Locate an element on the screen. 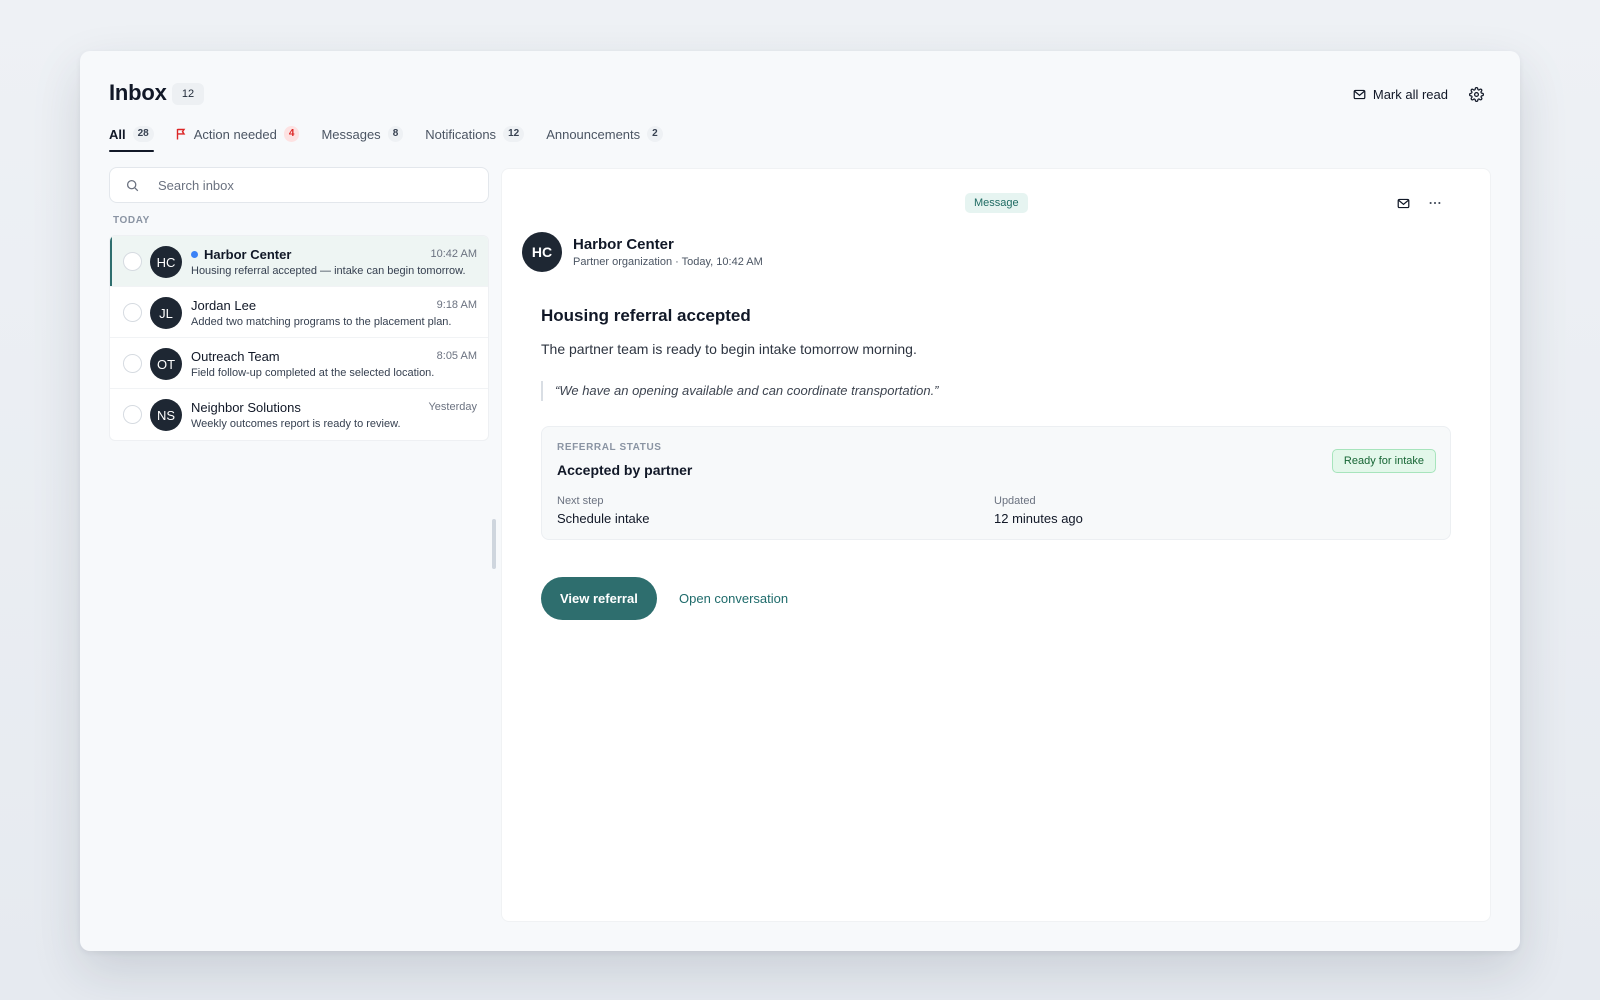 The image size is (1600, 1000). tab-label: Notifications is located at coordinates (461, 134).